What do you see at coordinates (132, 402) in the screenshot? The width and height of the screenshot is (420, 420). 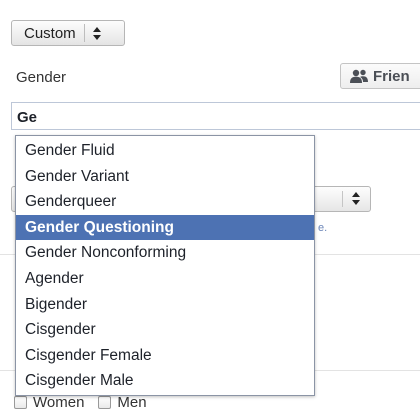 I see `men-label: Men` at bounding box center [132, 402].